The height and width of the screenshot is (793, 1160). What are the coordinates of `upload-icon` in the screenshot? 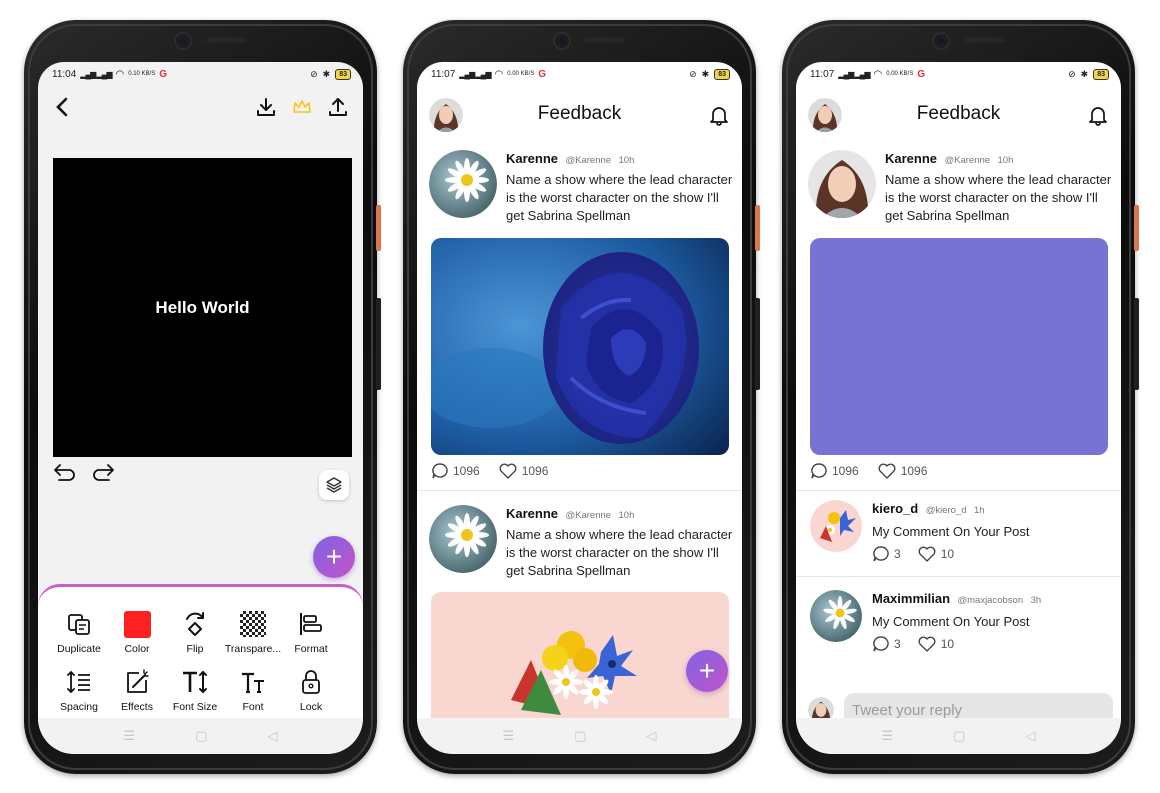 It's located at (338, 107).